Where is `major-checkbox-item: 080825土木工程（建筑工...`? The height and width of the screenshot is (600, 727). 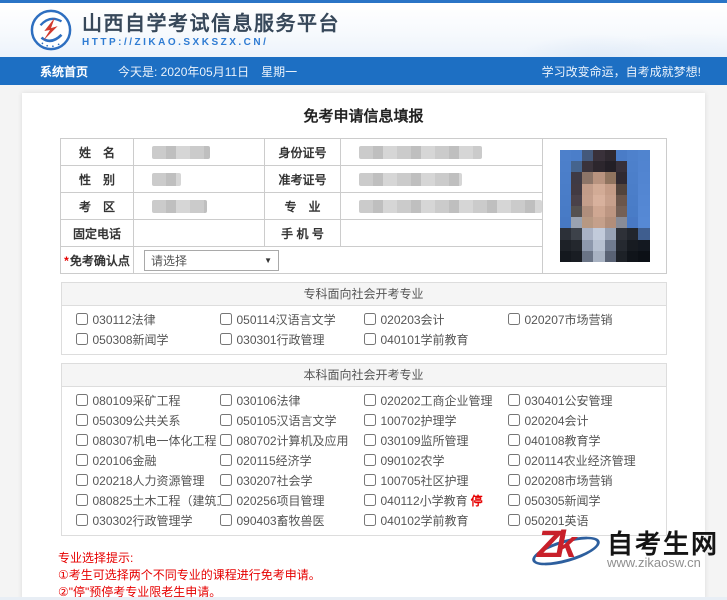
major-checkbox-item: 080825土木工程（建筑工... is located at coordinates (147, 500).